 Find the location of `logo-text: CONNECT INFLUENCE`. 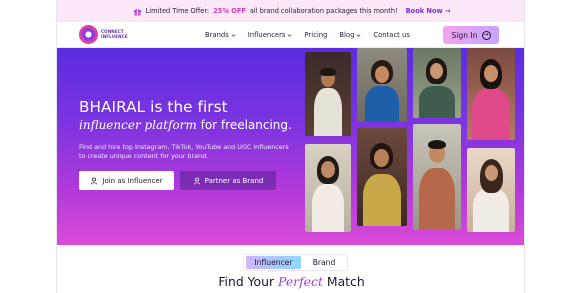

logo-text: CONNECT INFLUENCE is located at coordinates (114, 34).